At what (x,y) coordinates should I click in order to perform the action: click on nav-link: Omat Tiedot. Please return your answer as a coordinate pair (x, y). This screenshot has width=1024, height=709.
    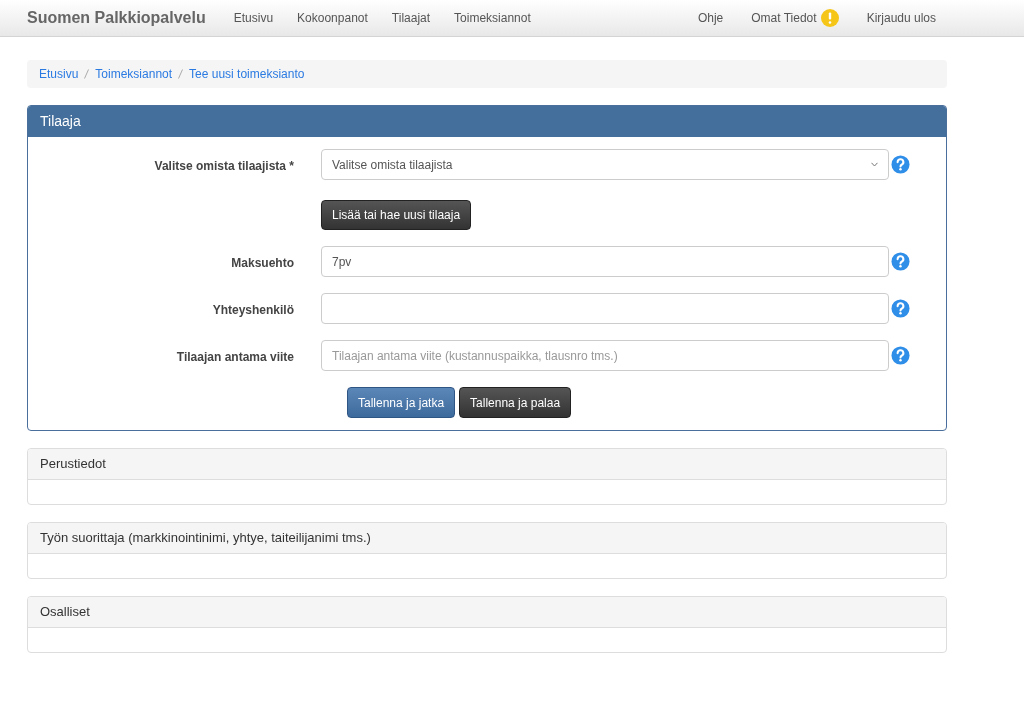
    Looking at the image, I should click on (784, 18).